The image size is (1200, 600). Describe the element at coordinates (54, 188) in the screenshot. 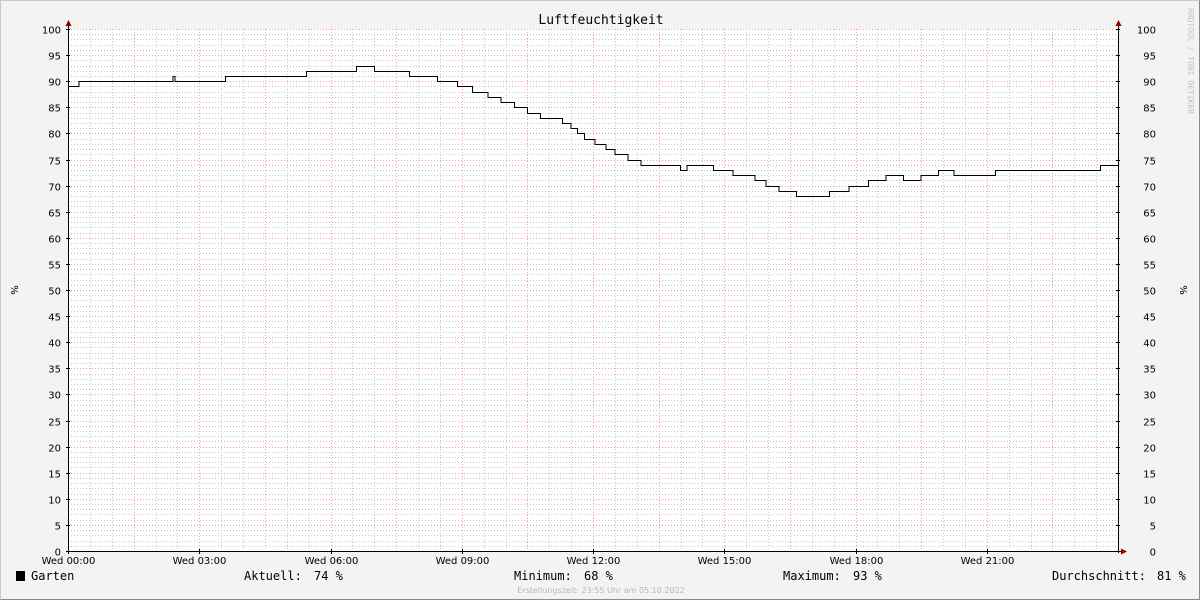

I see `y-tick-label-left: 70` at that location.